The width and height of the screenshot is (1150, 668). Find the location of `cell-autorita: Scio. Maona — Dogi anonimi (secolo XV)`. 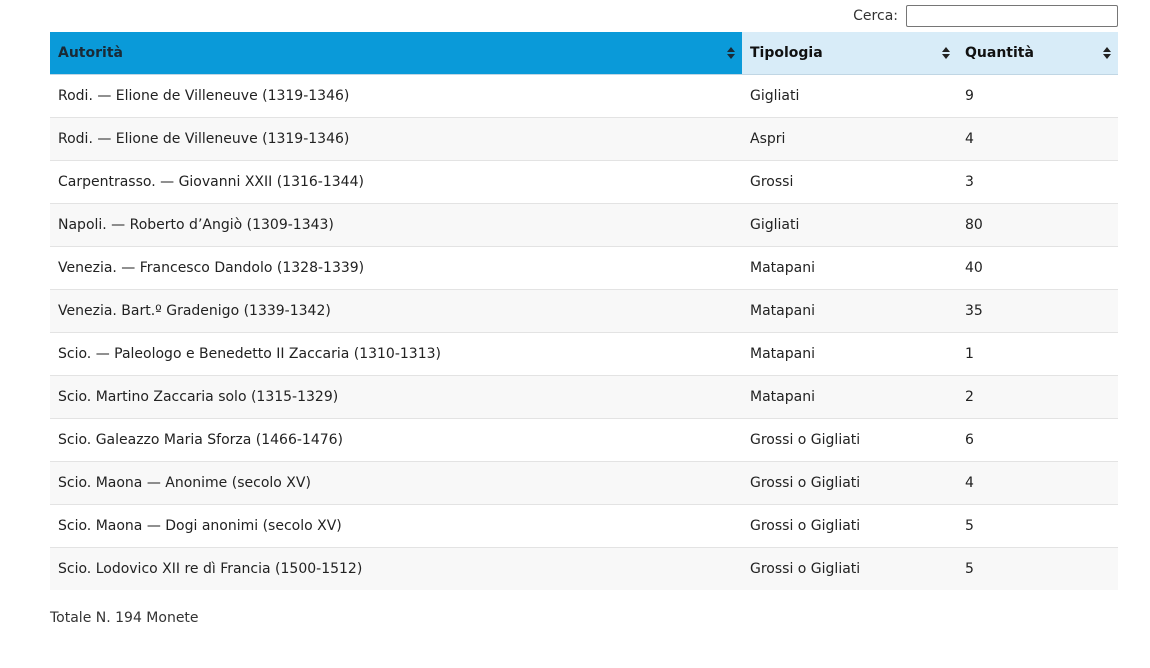

cell-autorita: Scio. Maona — Dogi anonimi (secolo XV) is located at coordinates (396, 525).